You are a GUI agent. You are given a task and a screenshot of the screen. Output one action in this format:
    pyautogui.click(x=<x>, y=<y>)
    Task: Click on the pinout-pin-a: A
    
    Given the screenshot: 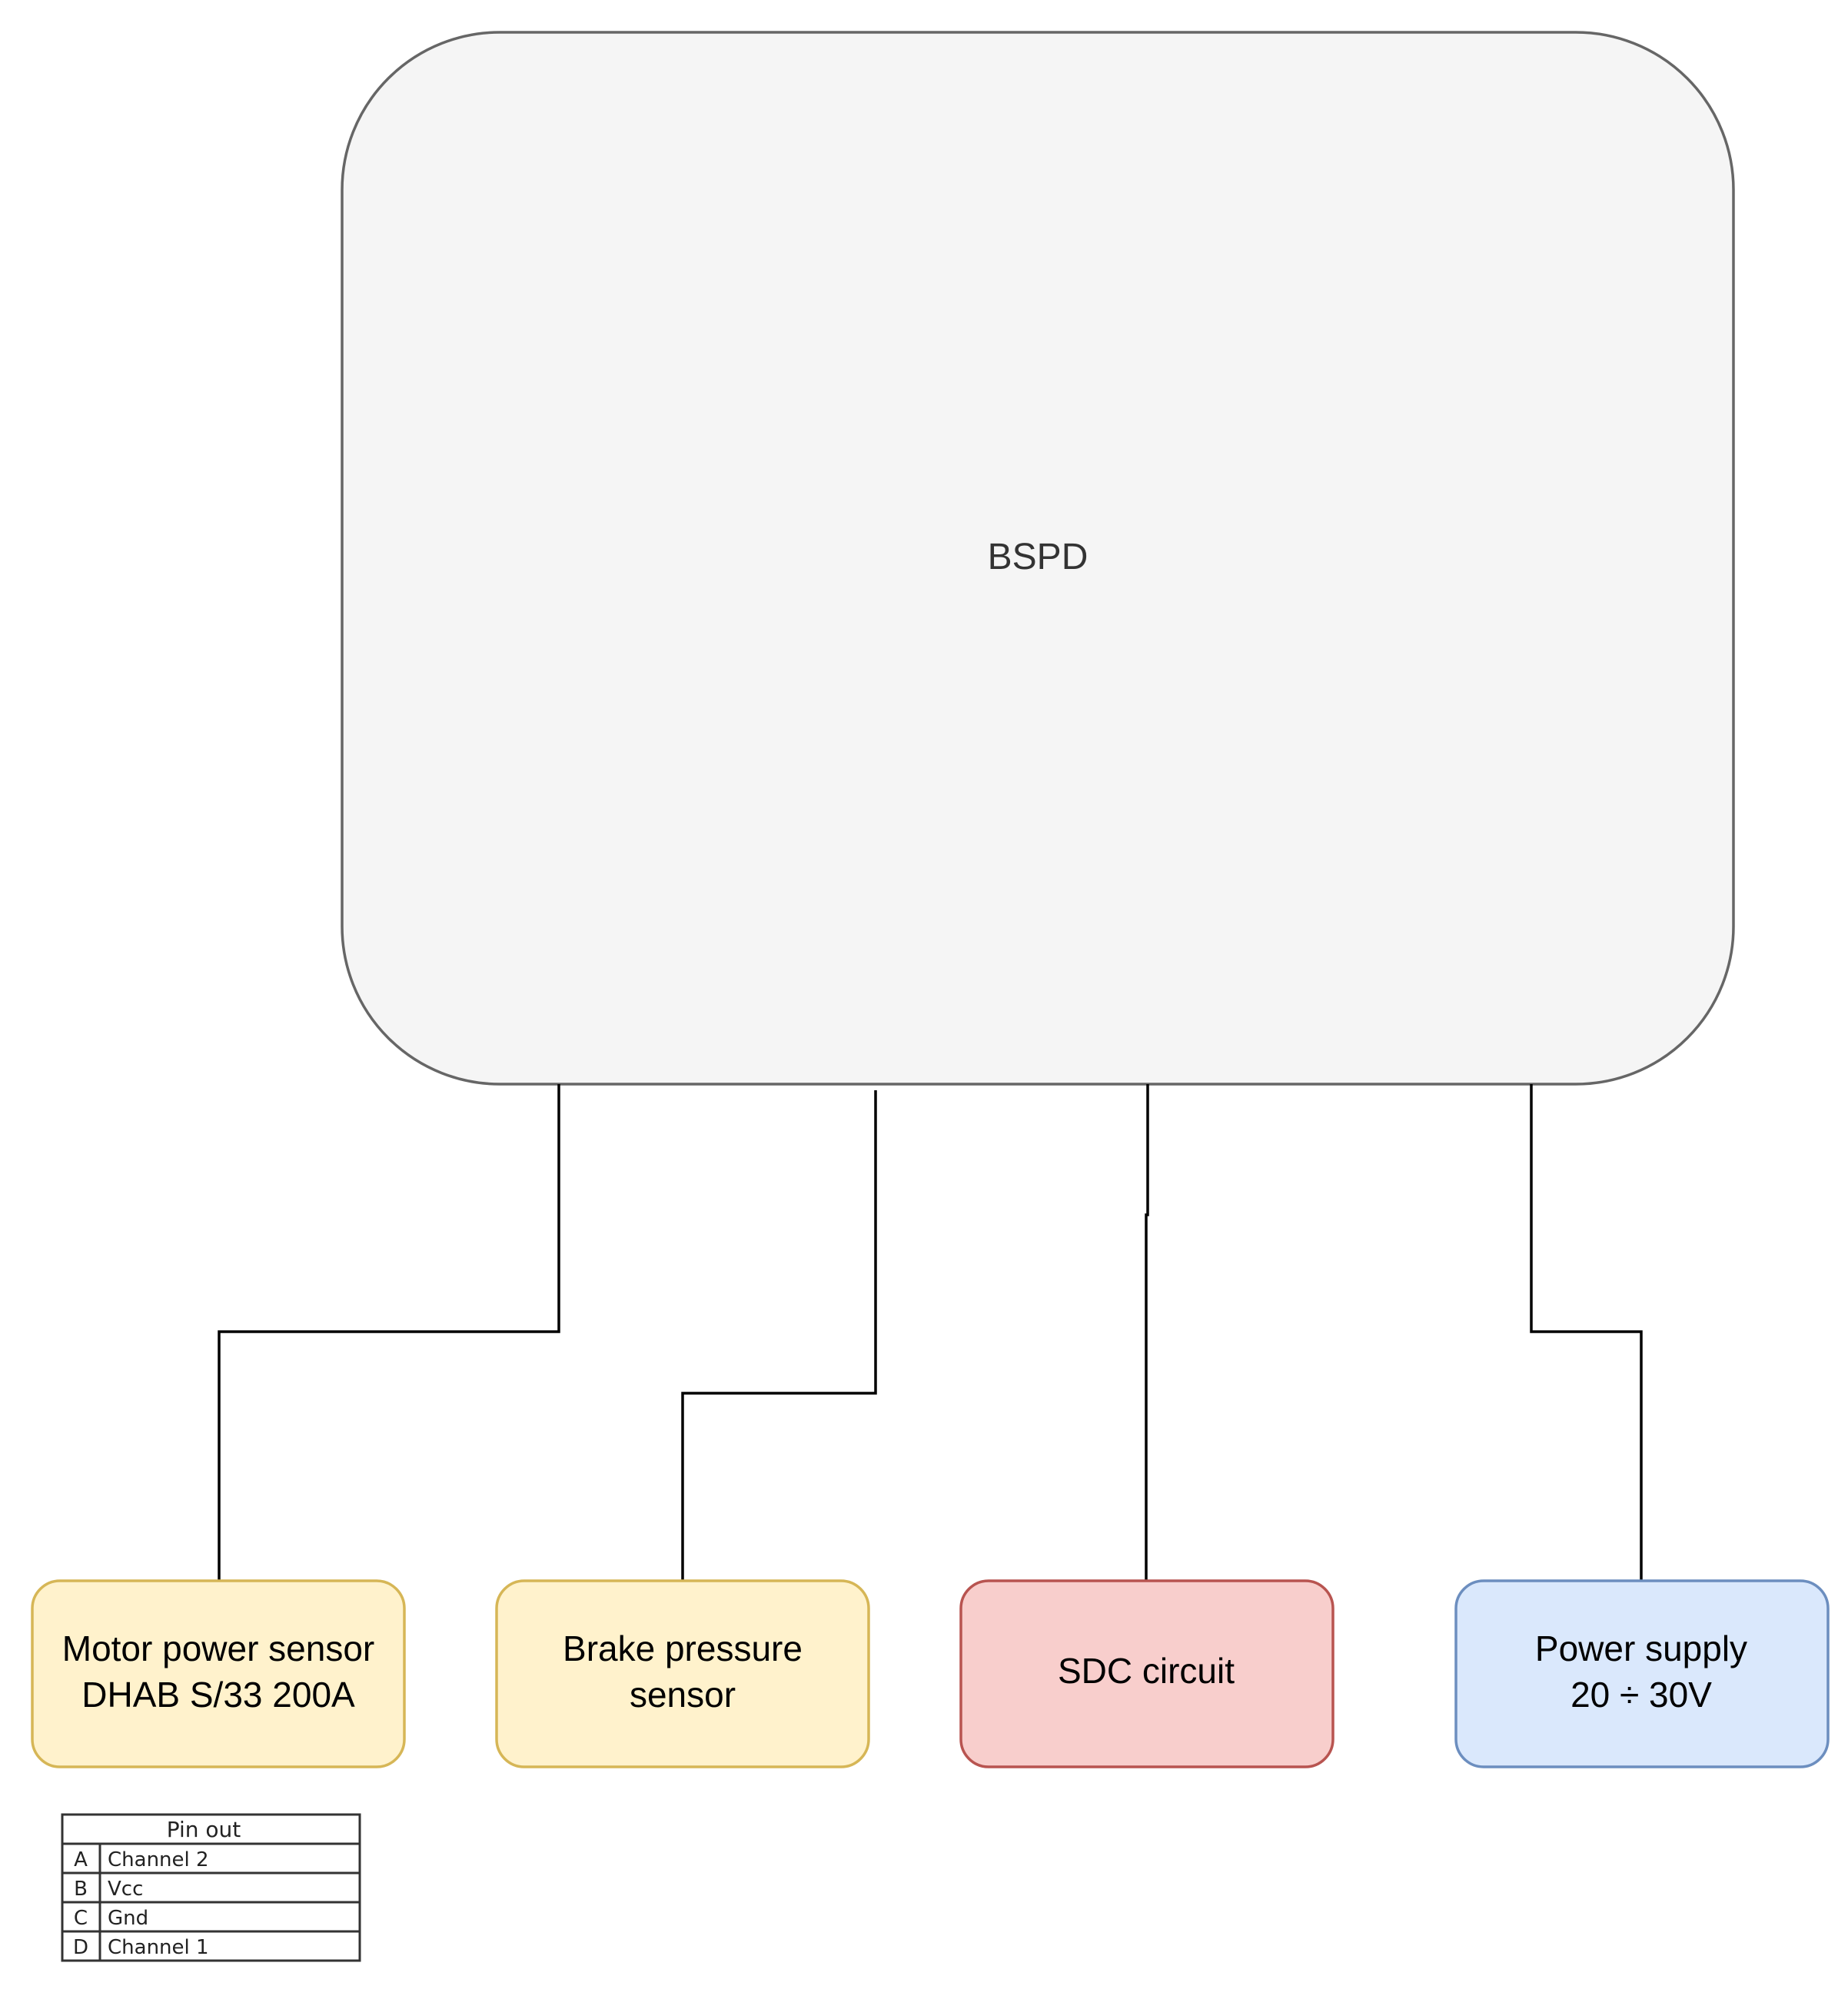 What is the action you would take?
    pyautogui.click(x=81, y=1859)
    